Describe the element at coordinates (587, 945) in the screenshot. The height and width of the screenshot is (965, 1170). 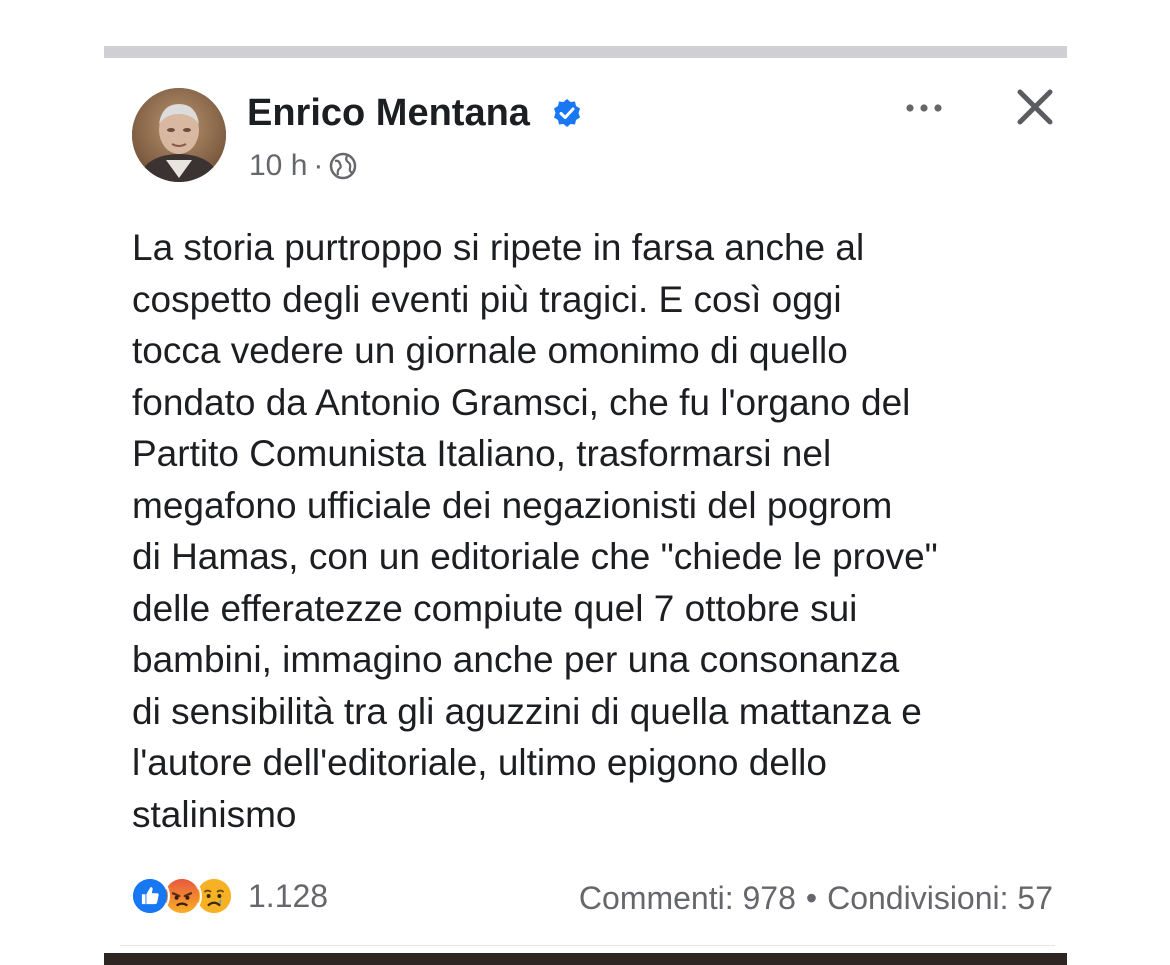
I see `actions-divider` at that location.